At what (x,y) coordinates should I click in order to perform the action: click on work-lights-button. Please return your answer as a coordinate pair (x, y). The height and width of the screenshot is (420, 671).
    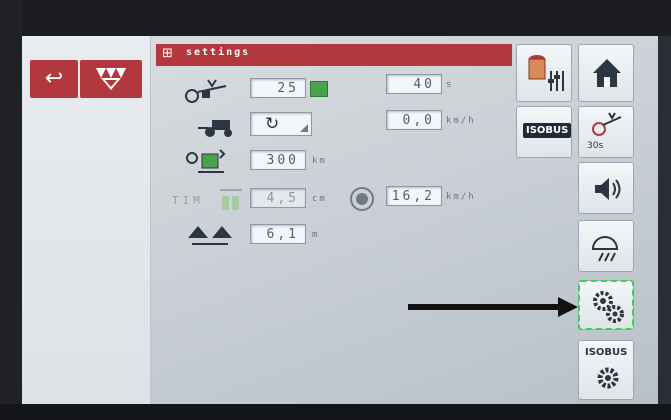
    Looking at the image, I should click on (606, 246).